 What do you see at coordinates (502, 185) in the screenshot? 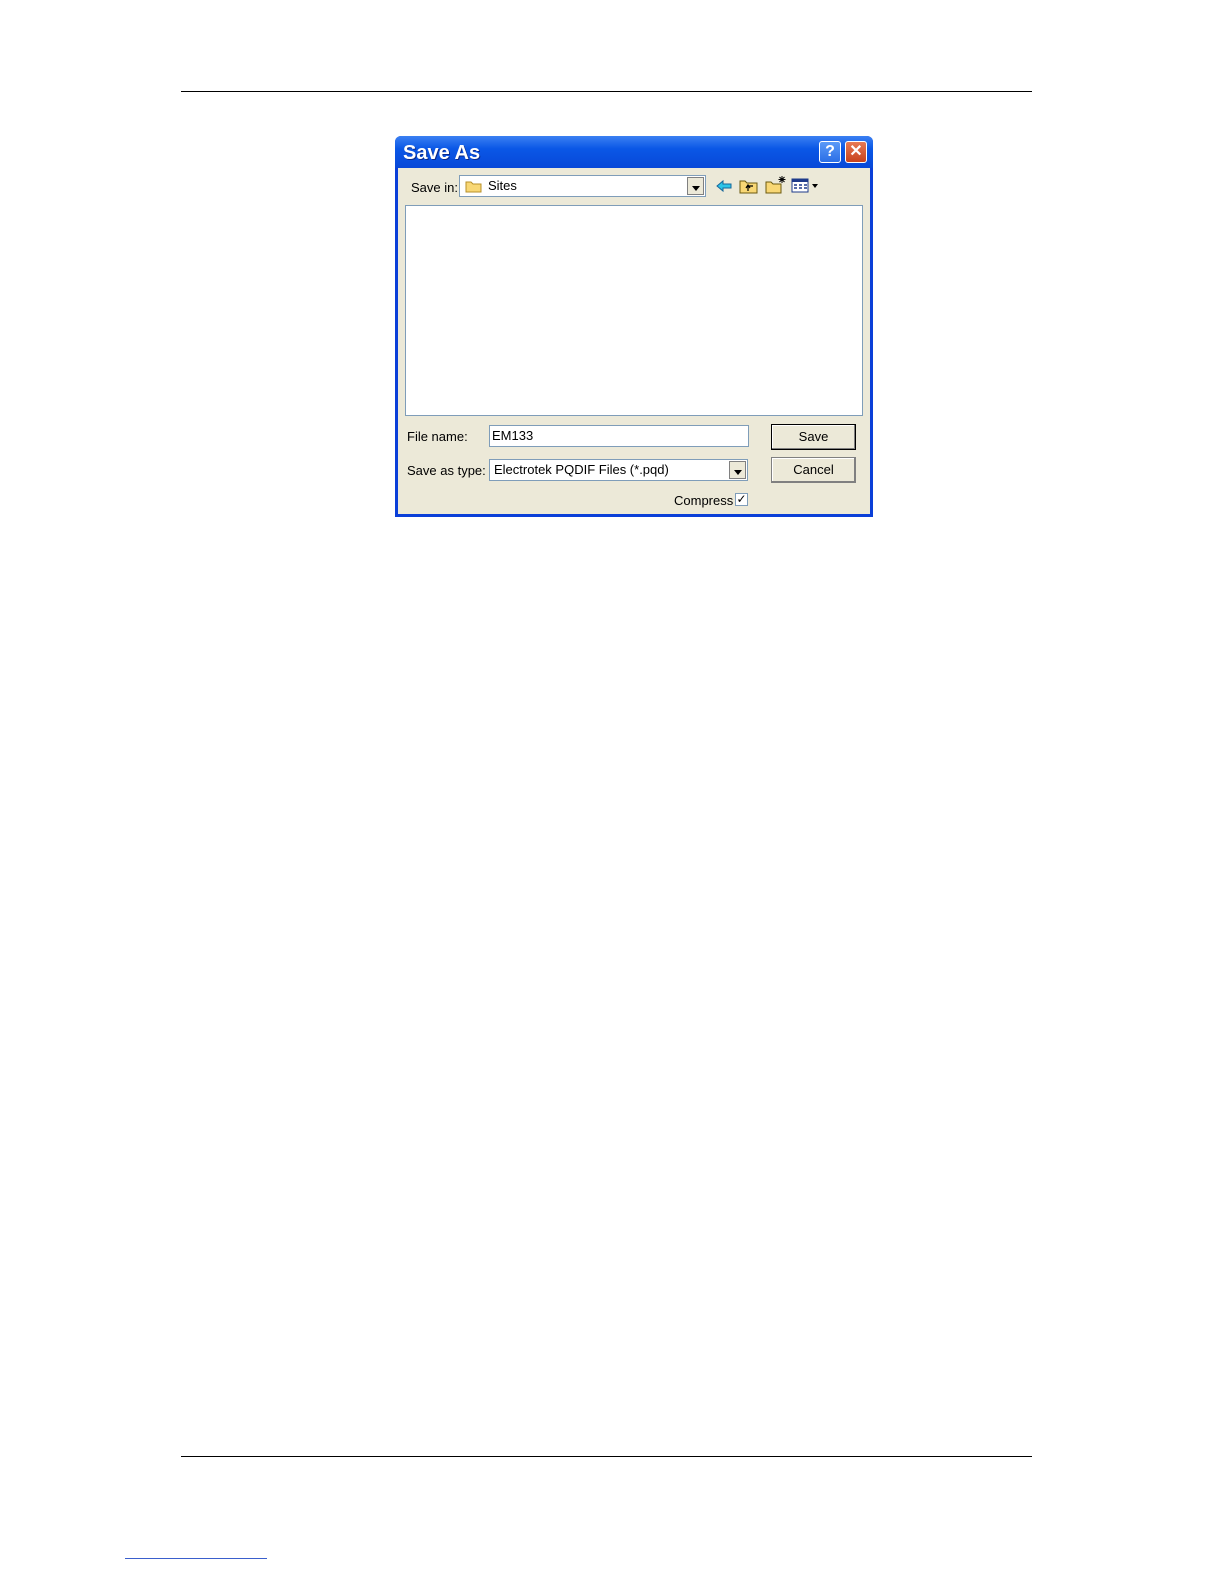
I see `save-in-value: Sites` at bounding box center [502, 185].